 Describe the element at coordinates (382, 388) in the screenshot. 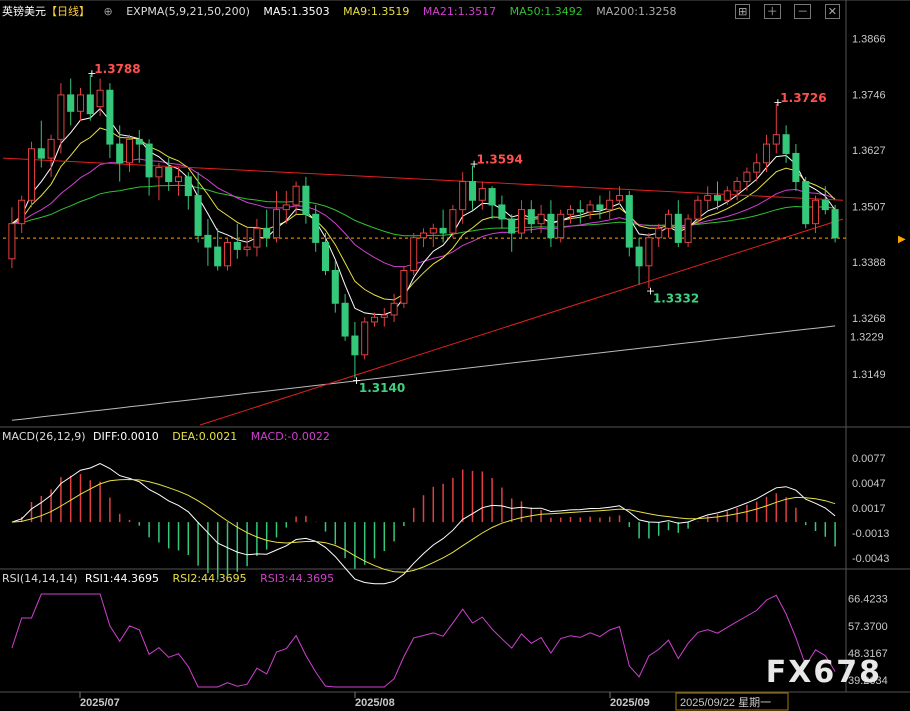

I see `low-price-annotation: 1.3140` at that location.